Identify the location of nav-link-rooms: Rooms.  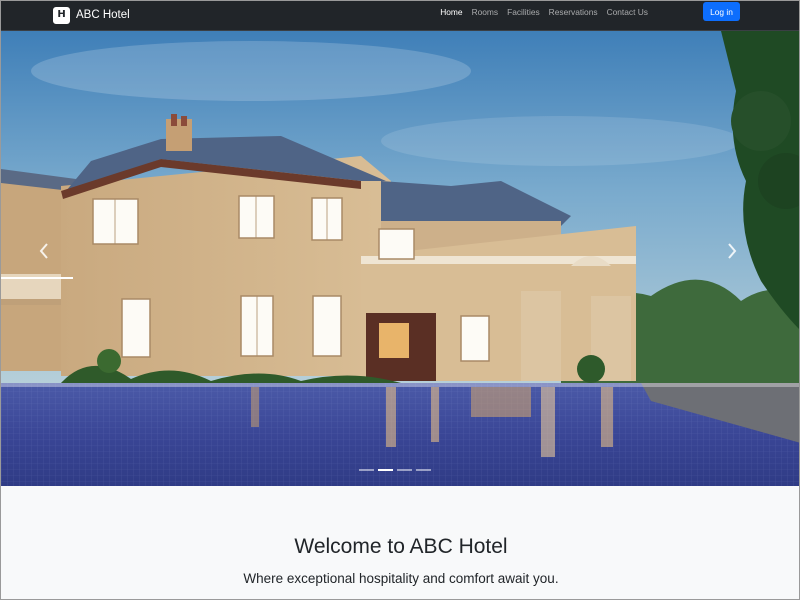
(485, 12).